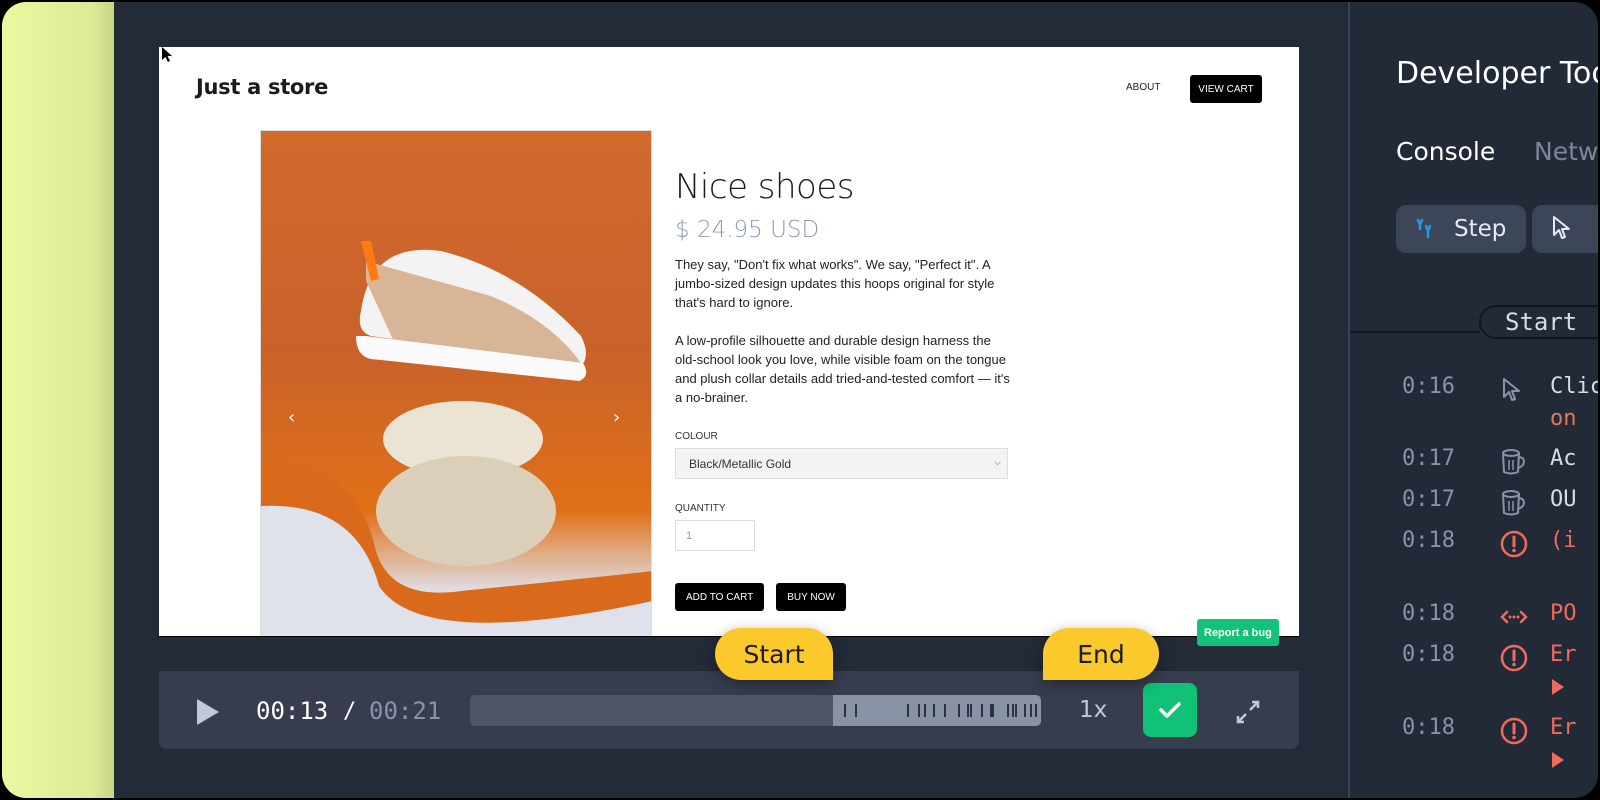  I want to click on view-cart-button: VIEW CART, so click(1226, 89).